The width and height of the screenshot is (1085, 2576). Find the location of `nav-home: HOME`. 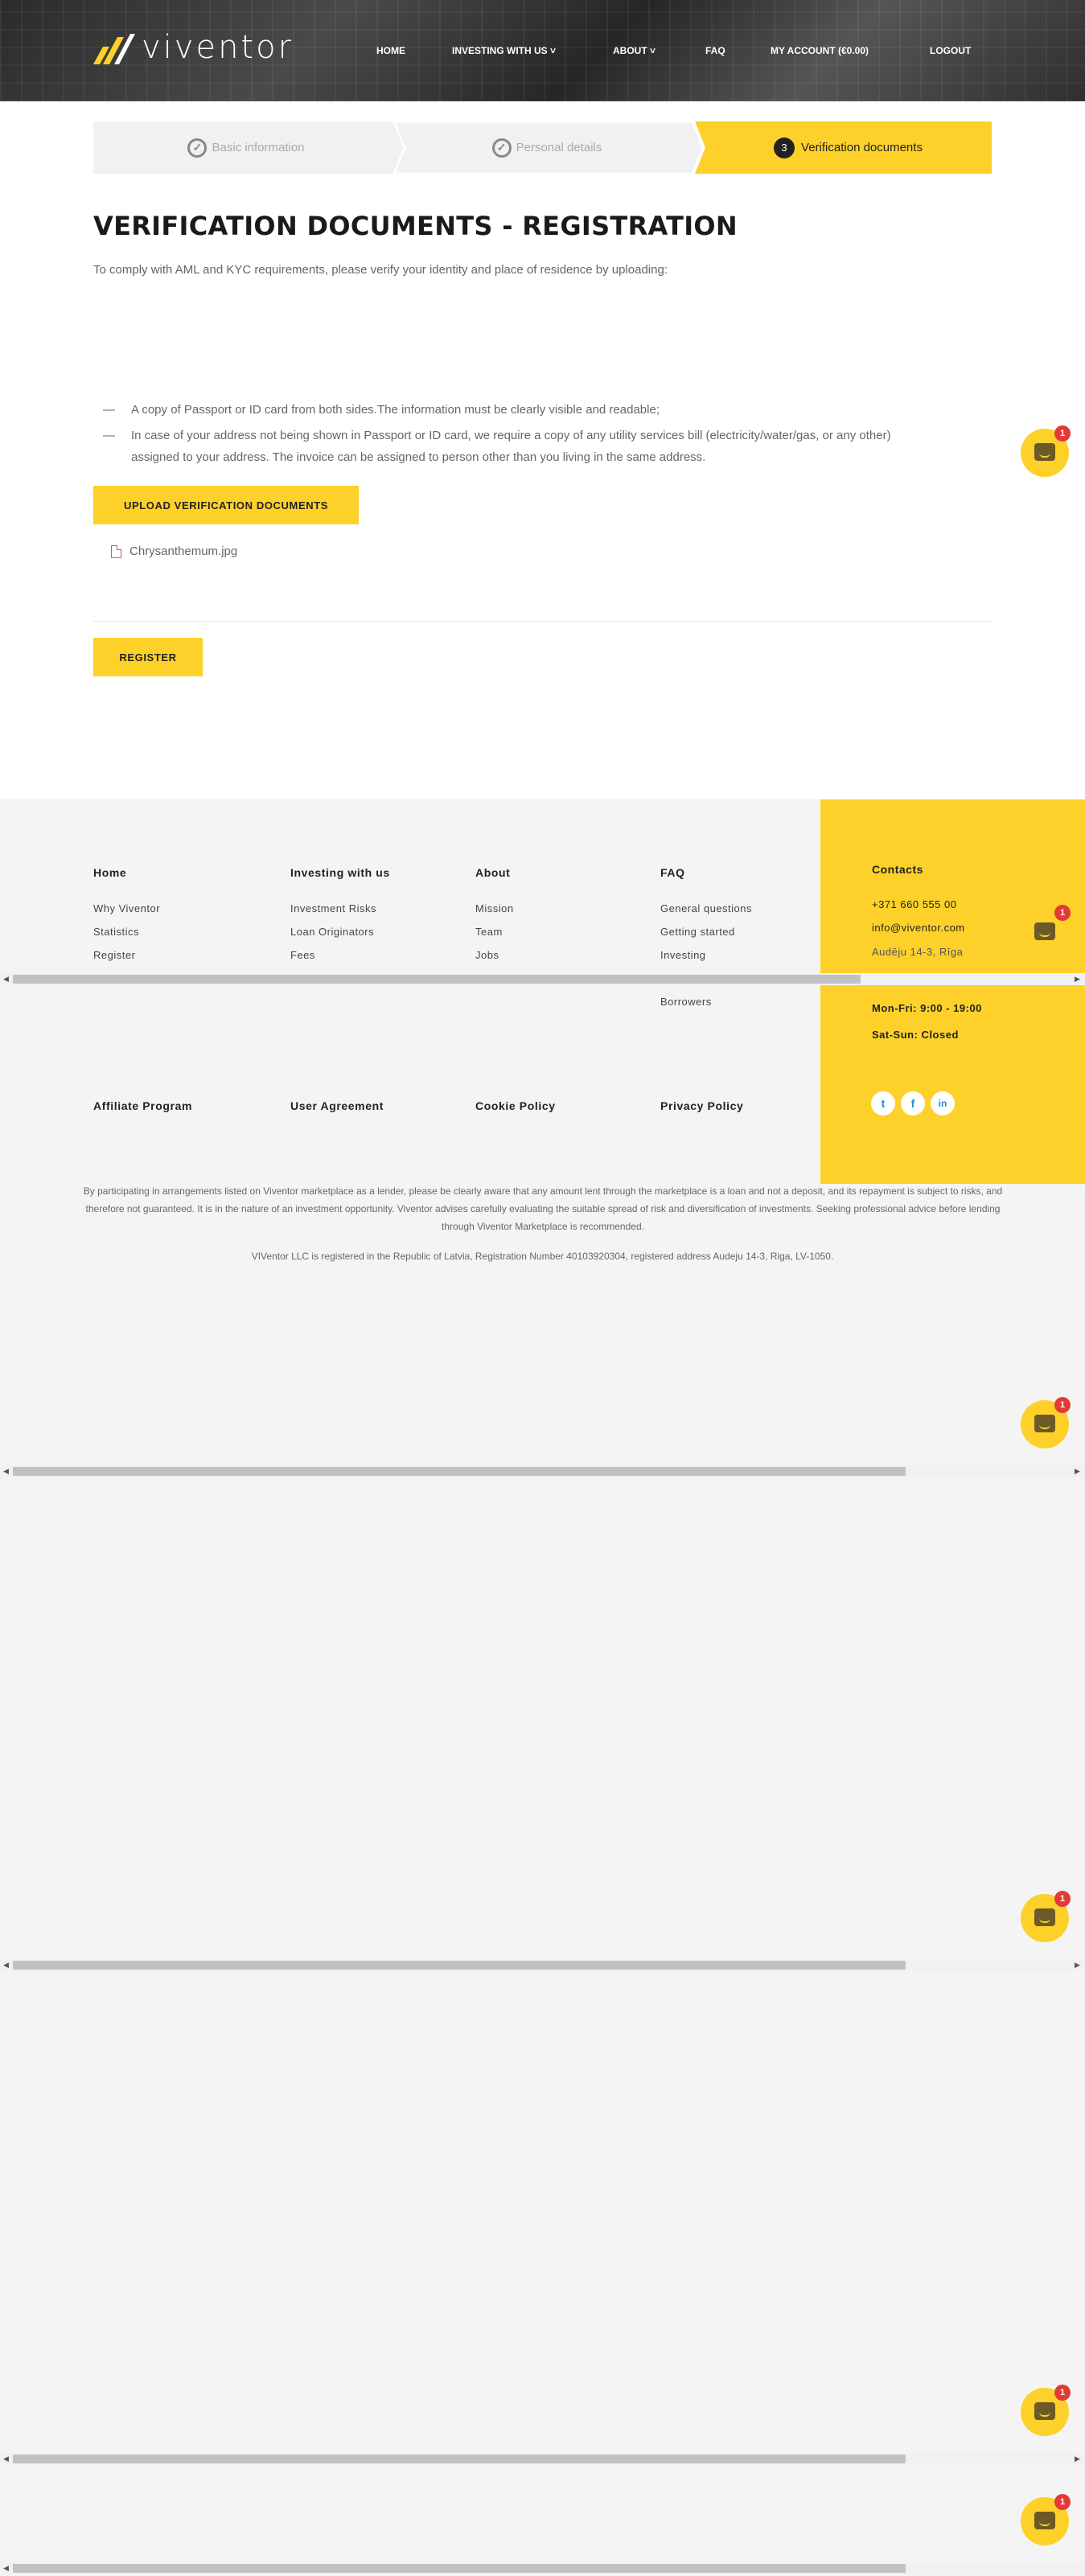

nav-home: HOME is located at coordinates (390, 50).